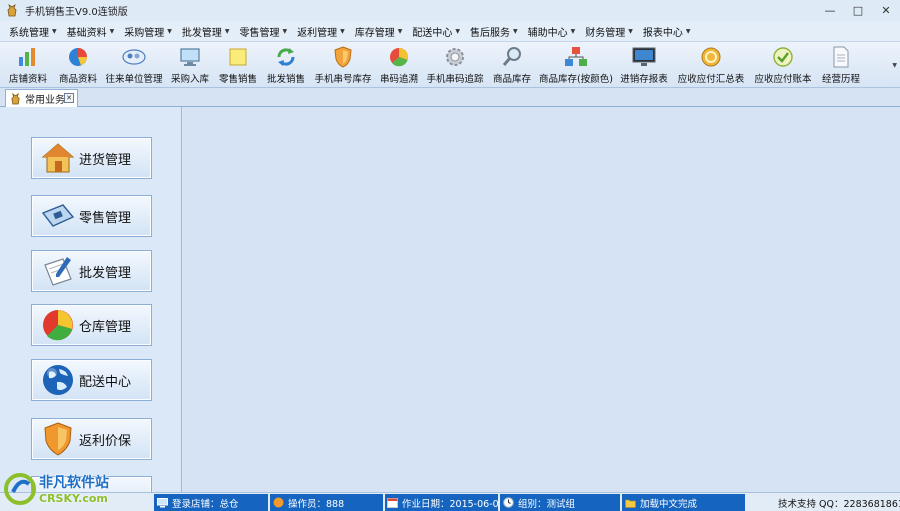 This screenshot has width=900, height=511. I want to click on watermark-en-text: CRSKY.com, so click(73, 498).